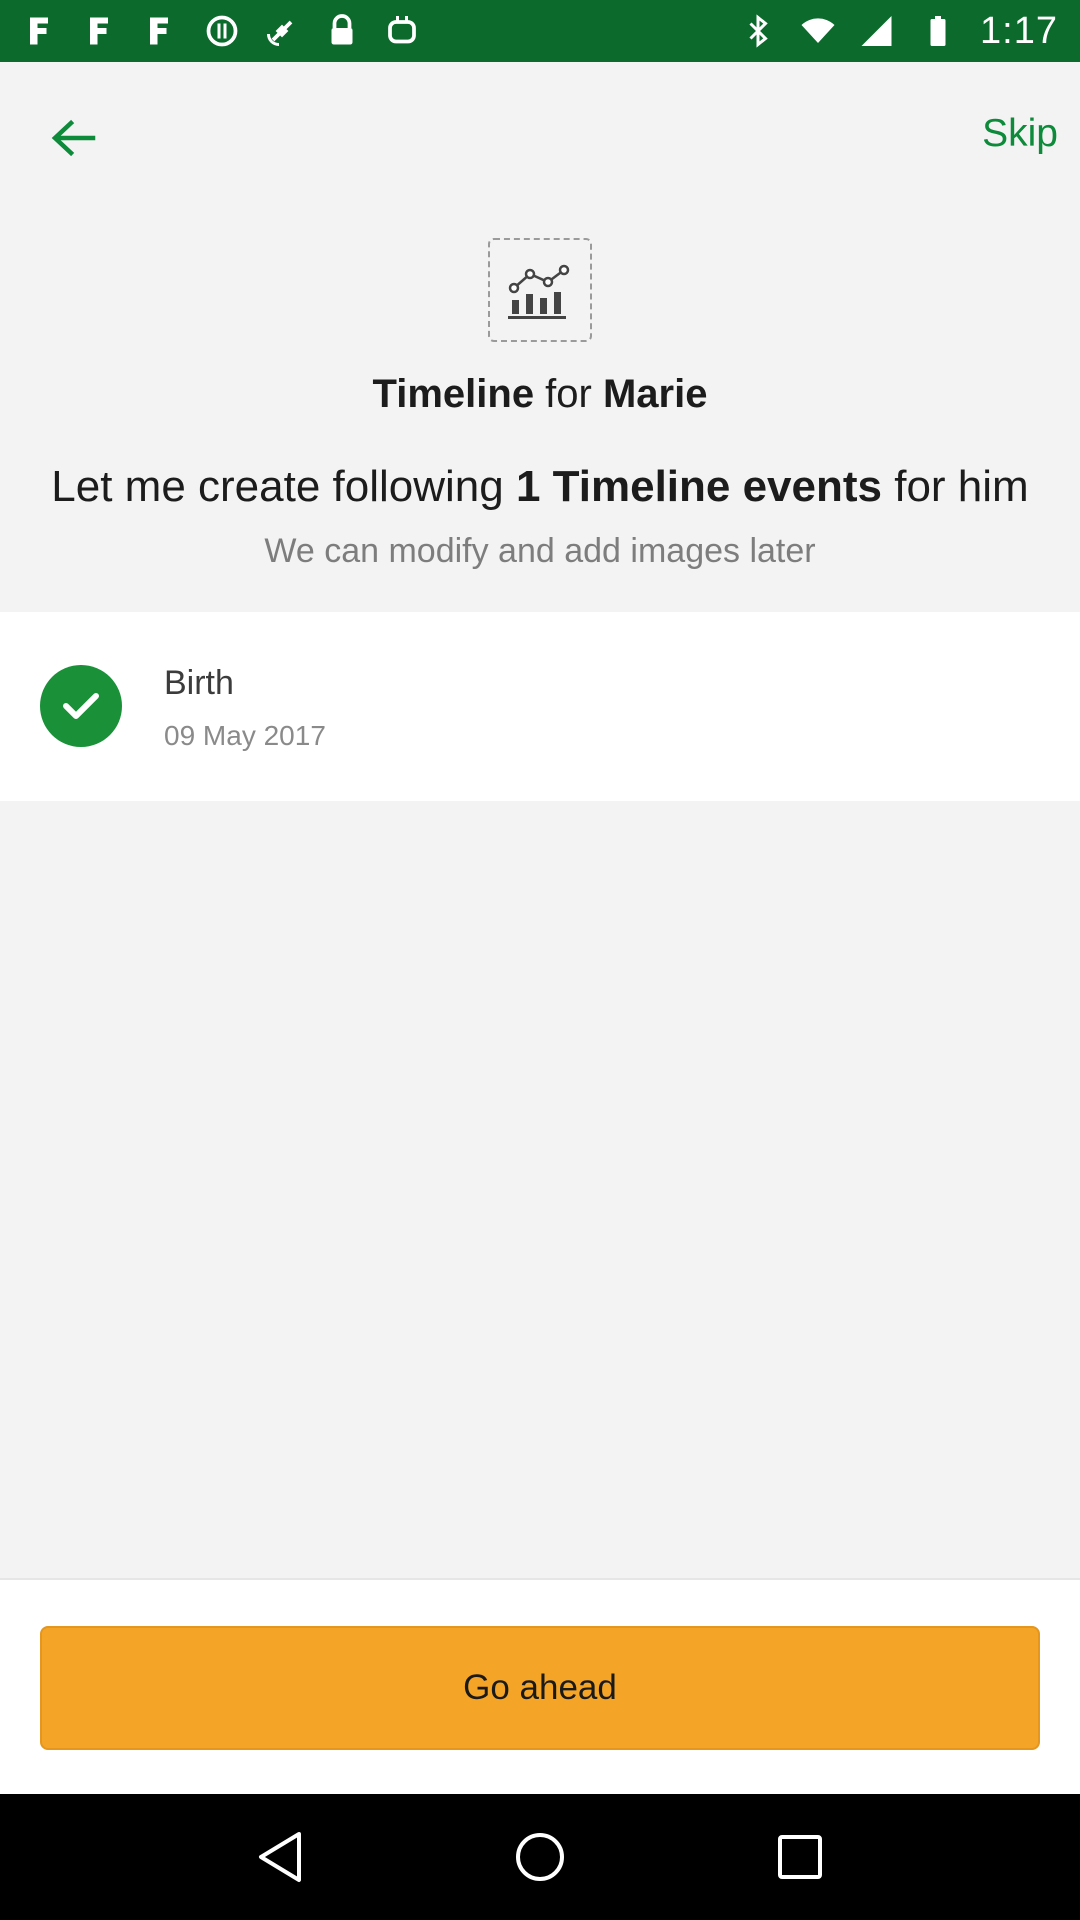 Image resolution: width=1080 pixels, height=1920 pixels. I want to click on nav-home-button, so click(540, 1857).